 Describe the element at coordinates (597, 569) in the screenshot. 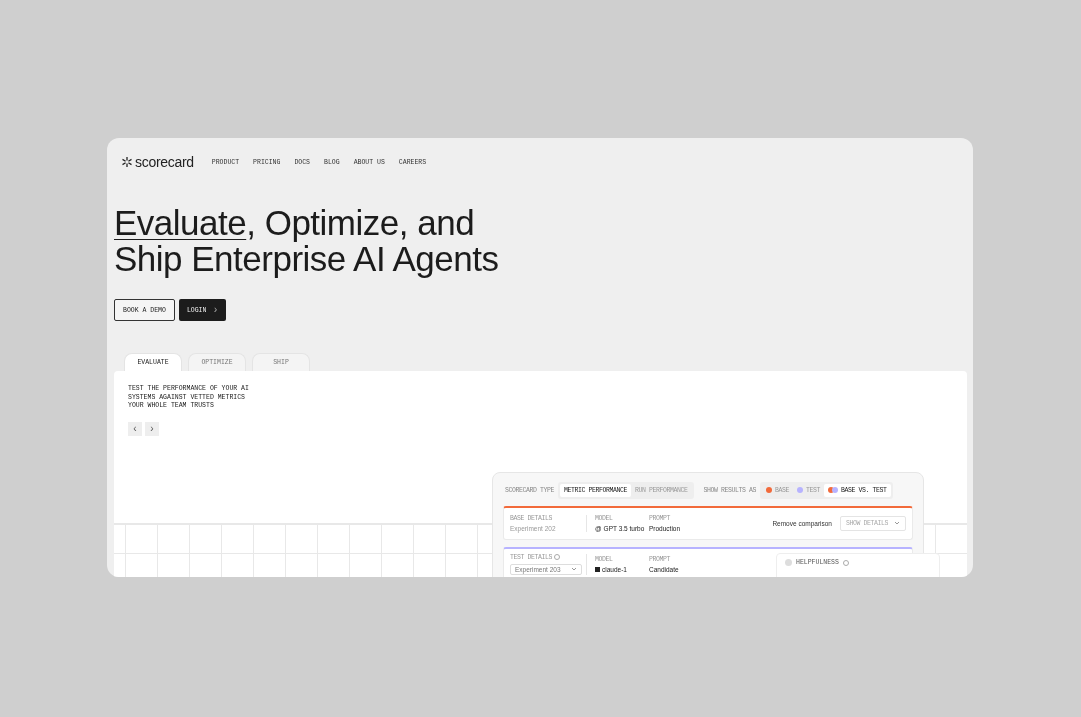

I see `square-icon` at that location.